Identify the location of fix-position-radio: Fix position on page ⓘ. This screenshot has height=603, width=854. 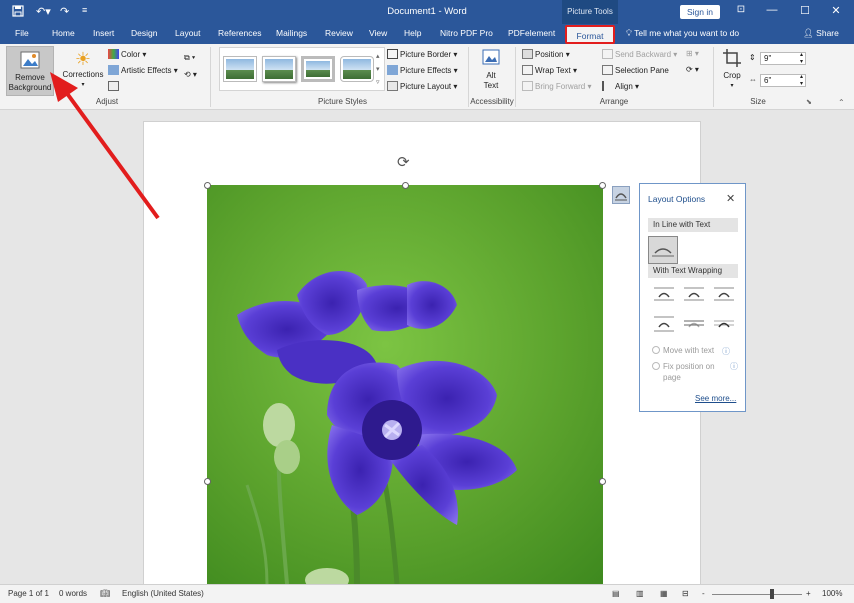
(695, 372).